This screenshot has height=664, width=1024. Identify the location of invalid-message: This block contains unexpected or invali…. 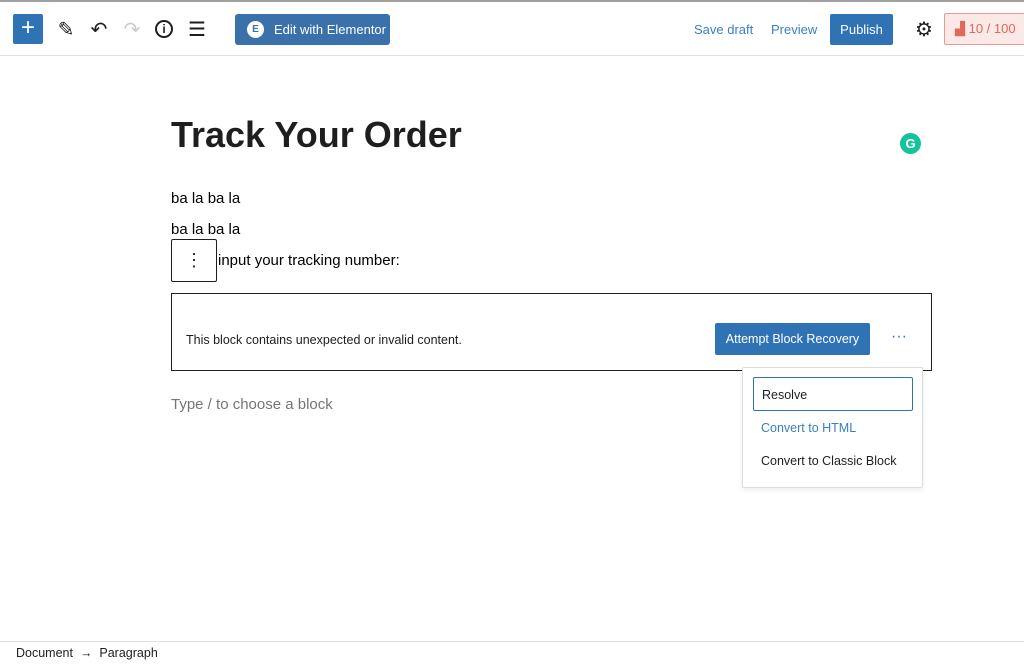
(324, 340).